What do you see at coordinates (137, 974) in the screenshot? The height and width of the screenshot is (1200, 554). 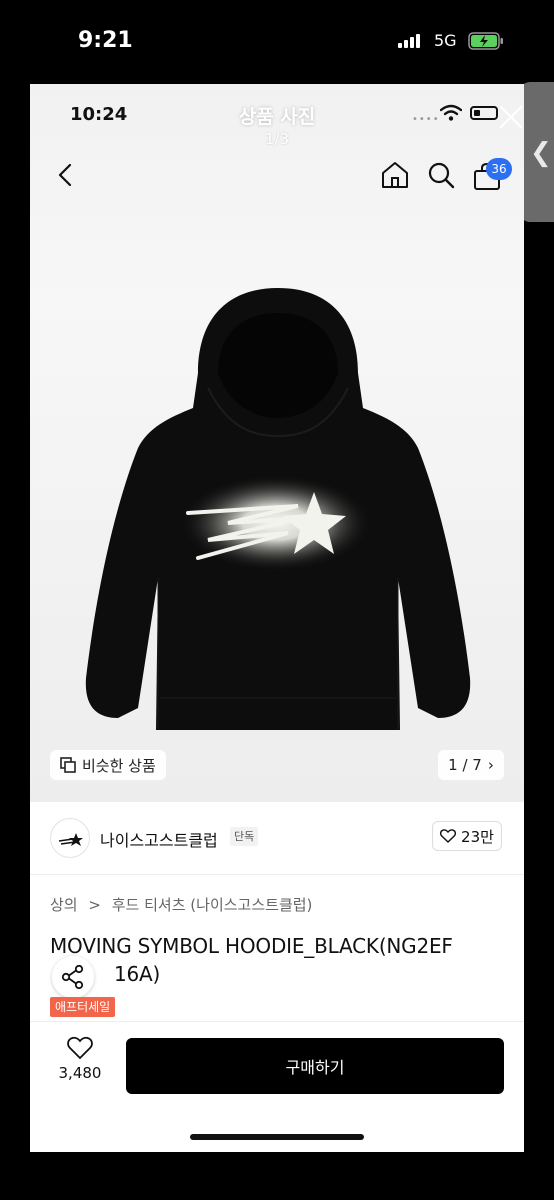 I see `product-title-line2: 16A)` at bounding box center [137, 974].